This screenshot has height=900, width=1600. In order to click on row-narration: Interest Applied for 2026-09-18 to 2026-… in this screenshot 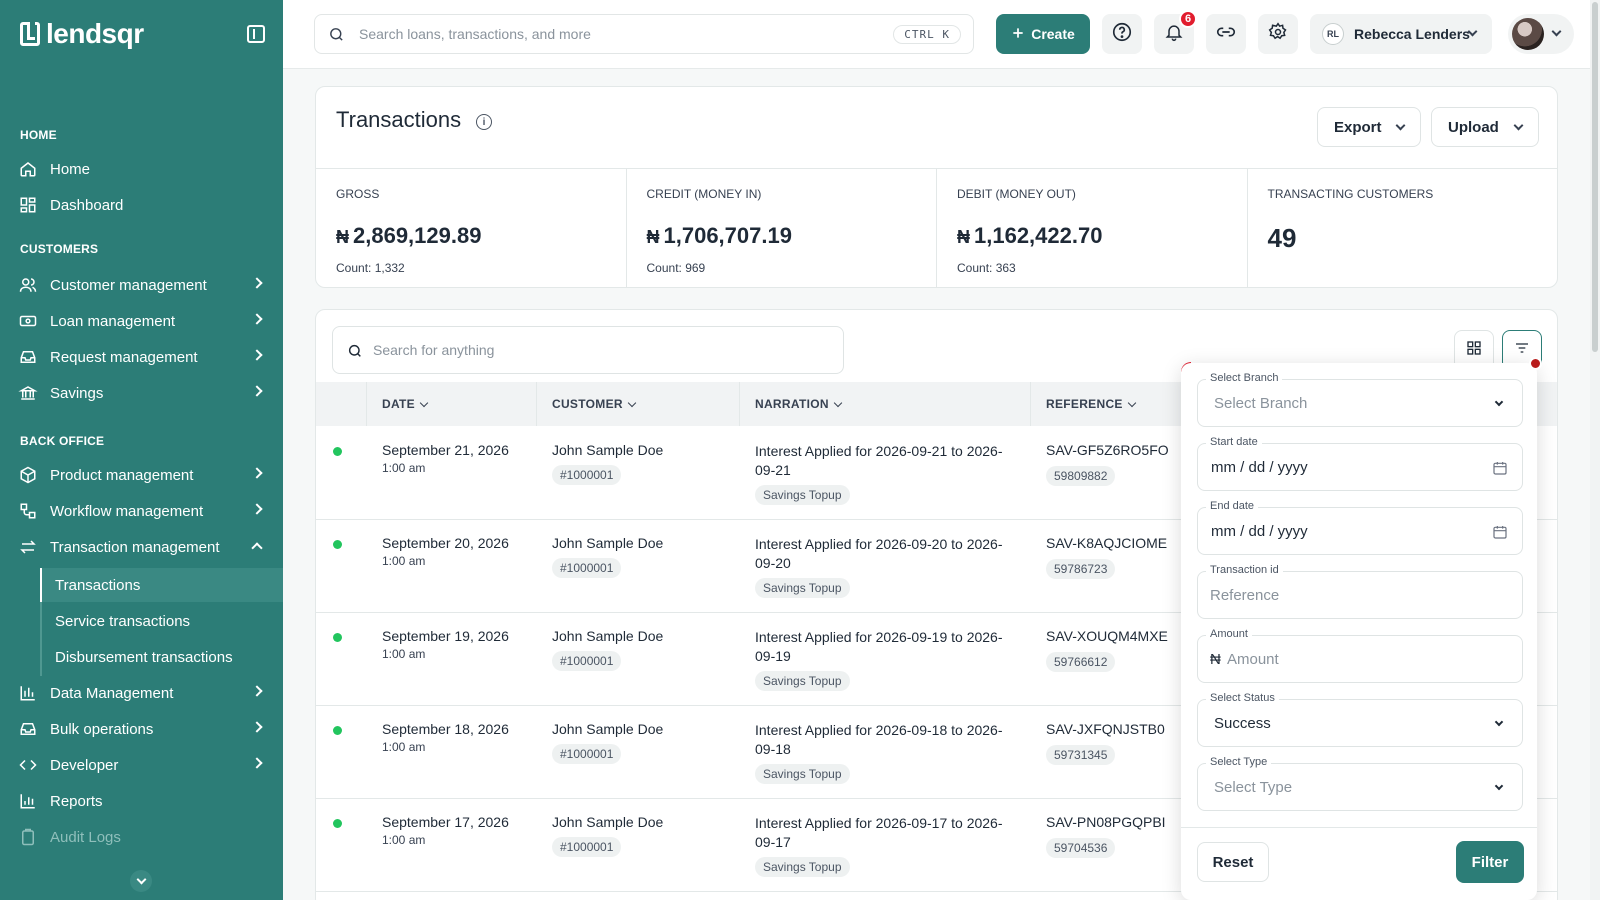, I will do `click(879, 739)`.